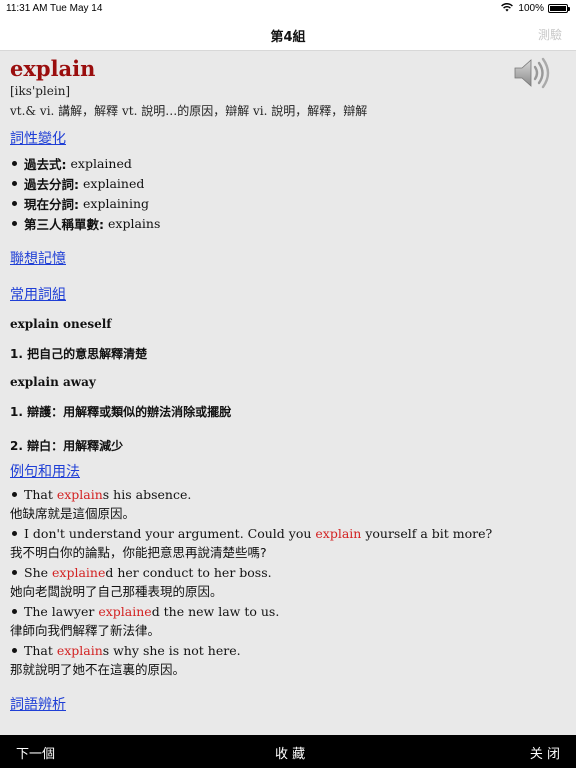 The width and height of the screenshot is (576, 768). Describe the element at coordinates (121, 412) in the screenshot. I see `phrase-meaning: 1. 辯護：用解釋或類似的辦法消除或擺脫` at that location.